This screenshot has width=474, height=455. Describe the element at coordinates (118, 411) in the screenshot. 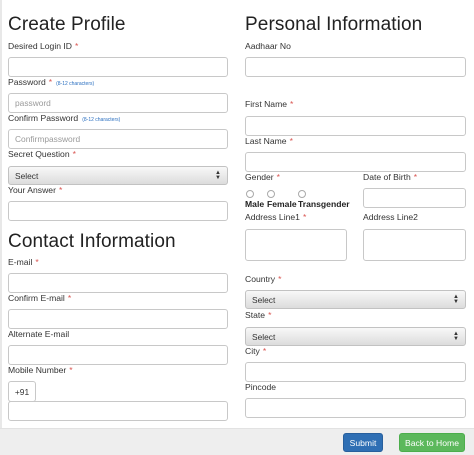

I see `mobile-number-input` at that location.